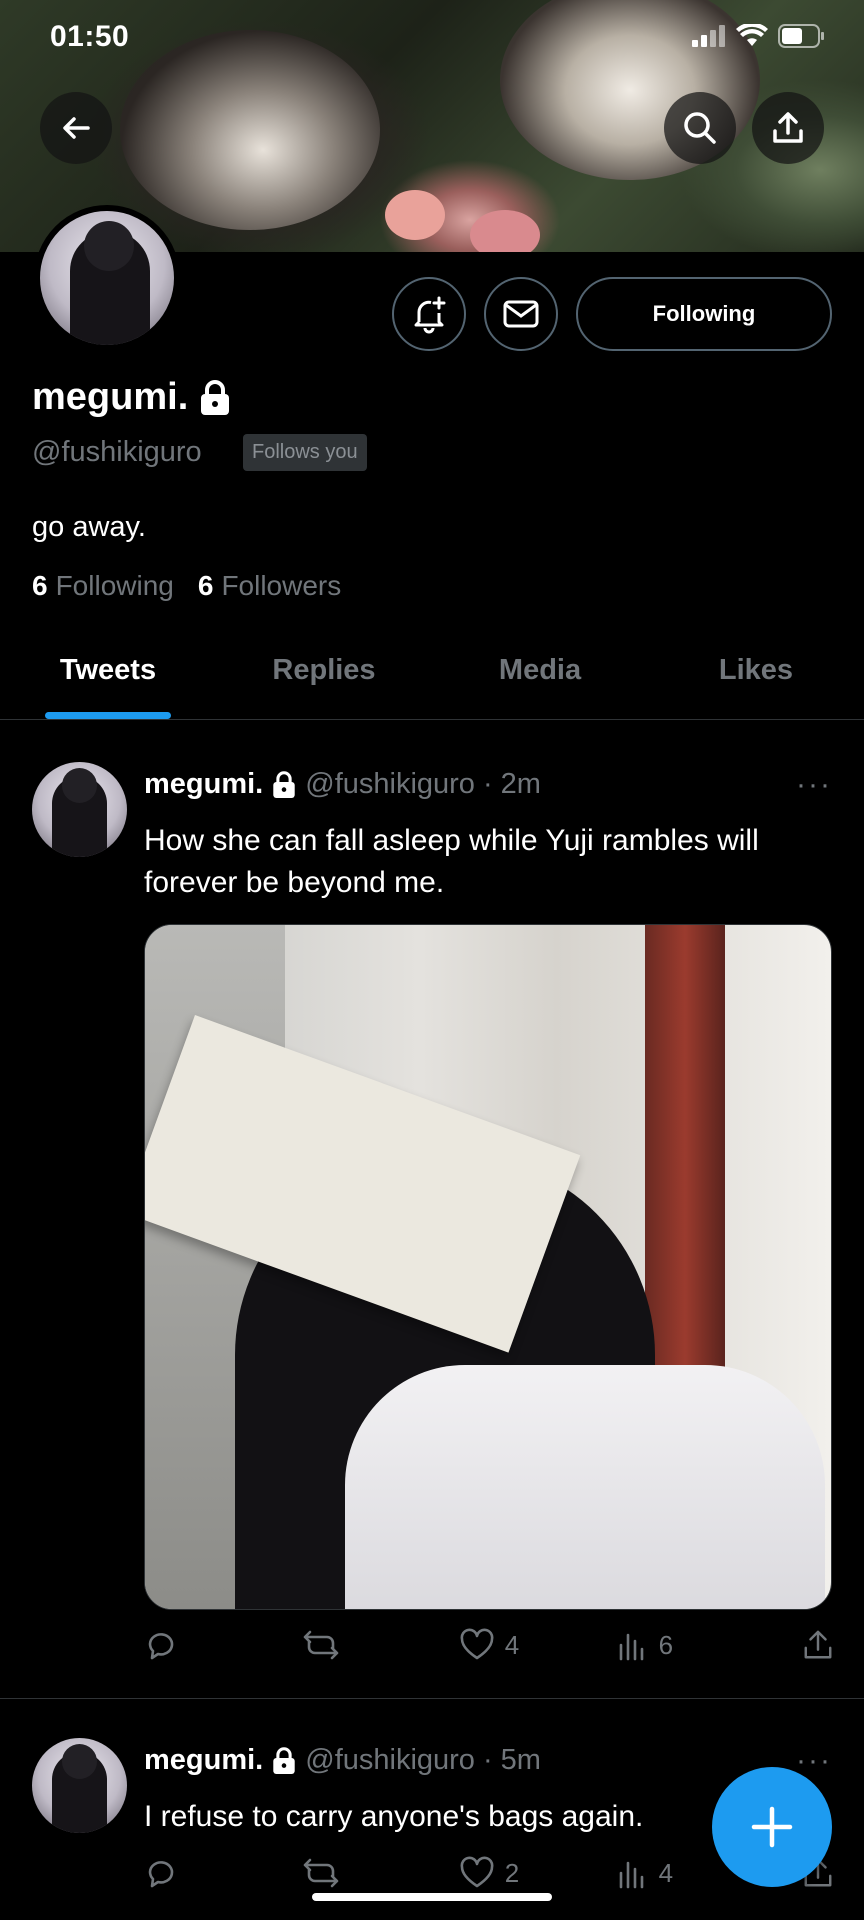 The image size is (864, 1920). I want to click on profile-name-text: megumi., so click(110, 397).